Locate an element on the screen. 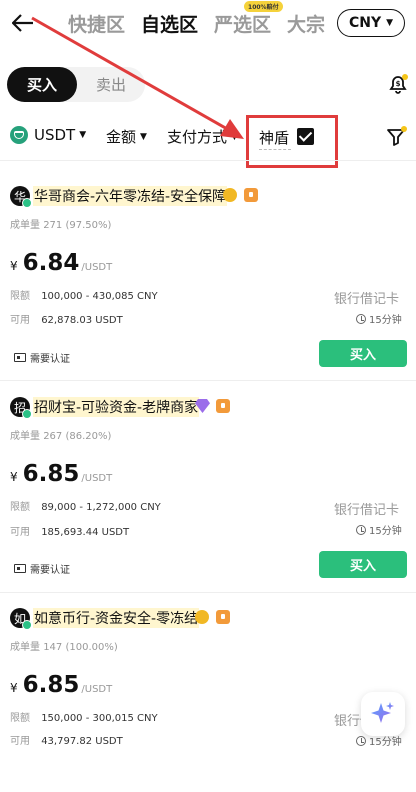 Image resolution: width=416 pixels, height=792 pixels. order-stats: 成单量 271 (97.50%) is located at coordinates (60, 223).